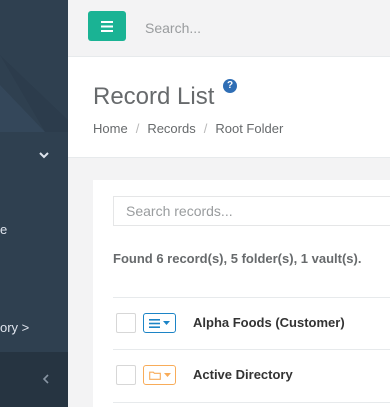 This screenshot has height=407, width=390. Describe the element at coordinates (34, 379) in the screenshot. I see `sidebar-collapse-button` at that location.